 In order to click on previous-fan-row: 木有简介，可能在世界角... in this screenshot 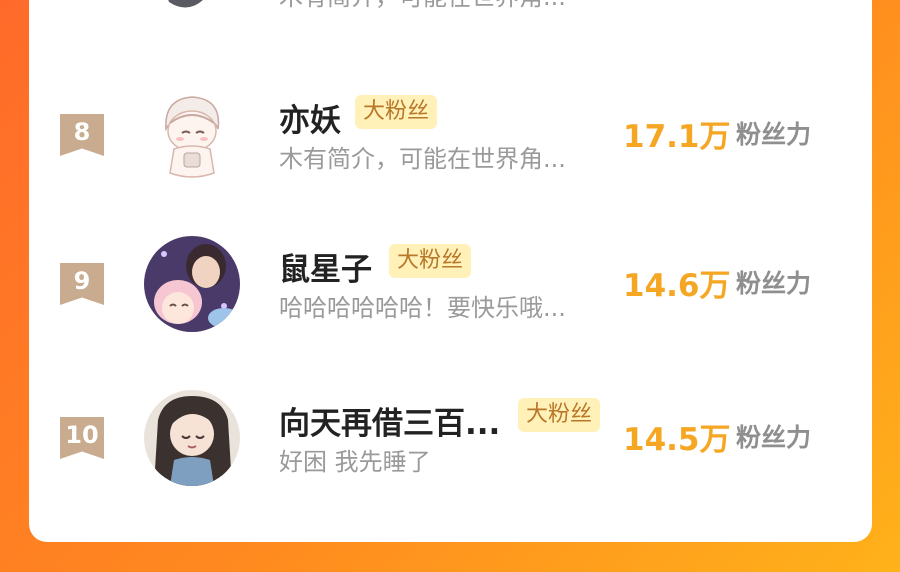, I will do `click(450, 10)`.